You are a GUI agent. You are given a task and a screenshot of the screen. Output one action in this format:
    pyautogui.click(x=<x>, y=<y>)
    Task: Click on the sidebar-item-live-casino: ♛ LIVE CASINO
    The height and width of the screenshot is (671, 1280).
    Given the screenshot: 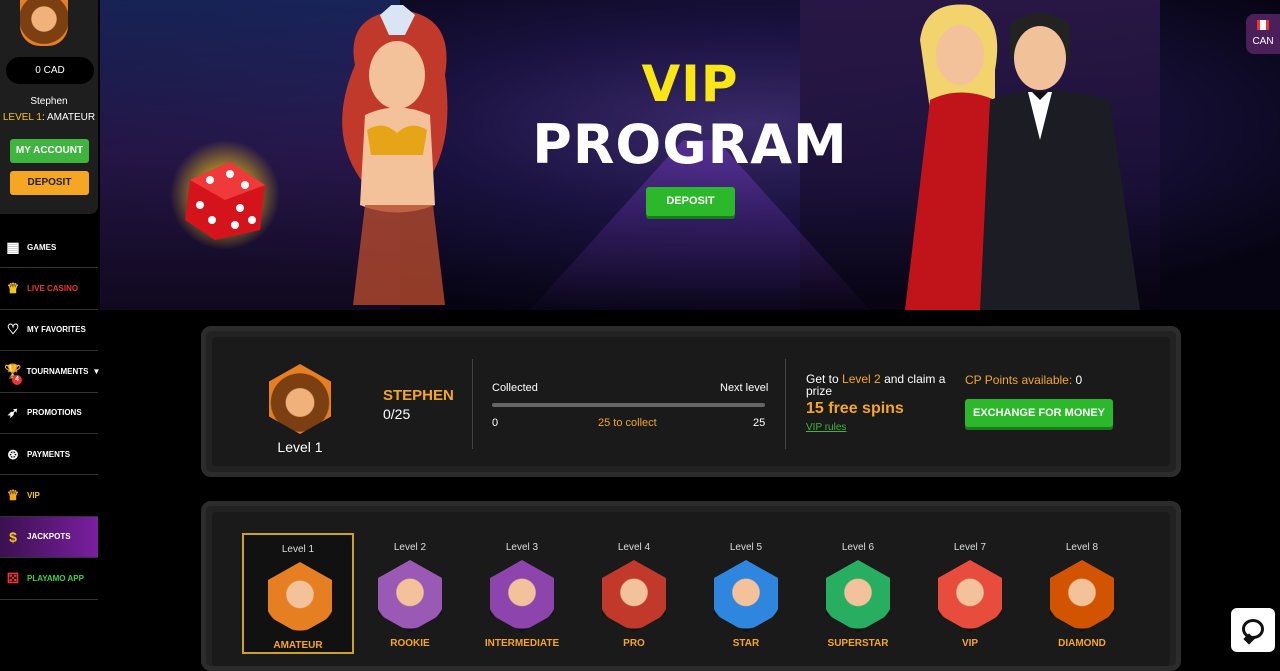 What is the action you would take?
    pyautogui.click(x=49, y=289)
    